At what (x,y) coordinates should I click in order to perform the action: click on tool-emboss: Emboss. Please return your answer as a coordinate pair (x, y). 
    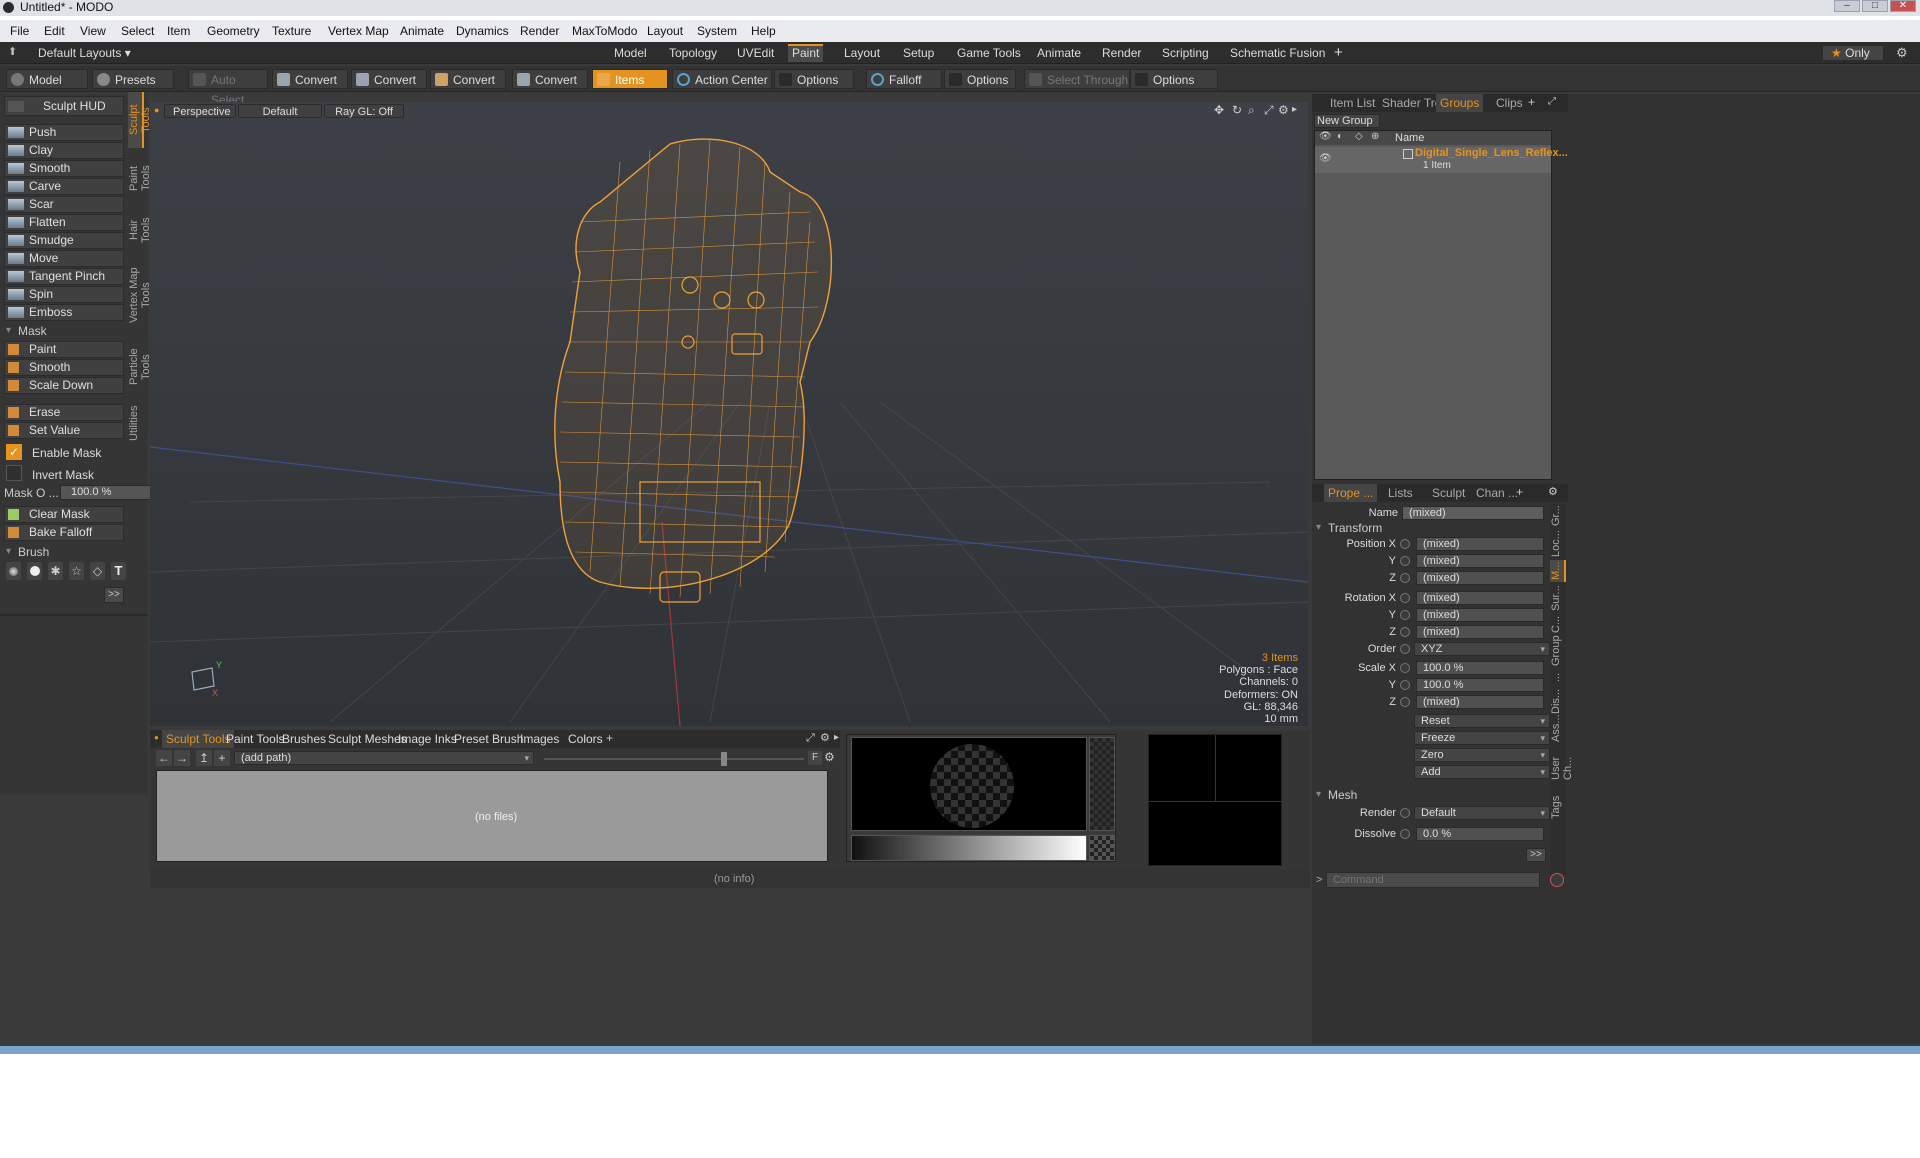
    Looking at the image, I should click on (64, 312).